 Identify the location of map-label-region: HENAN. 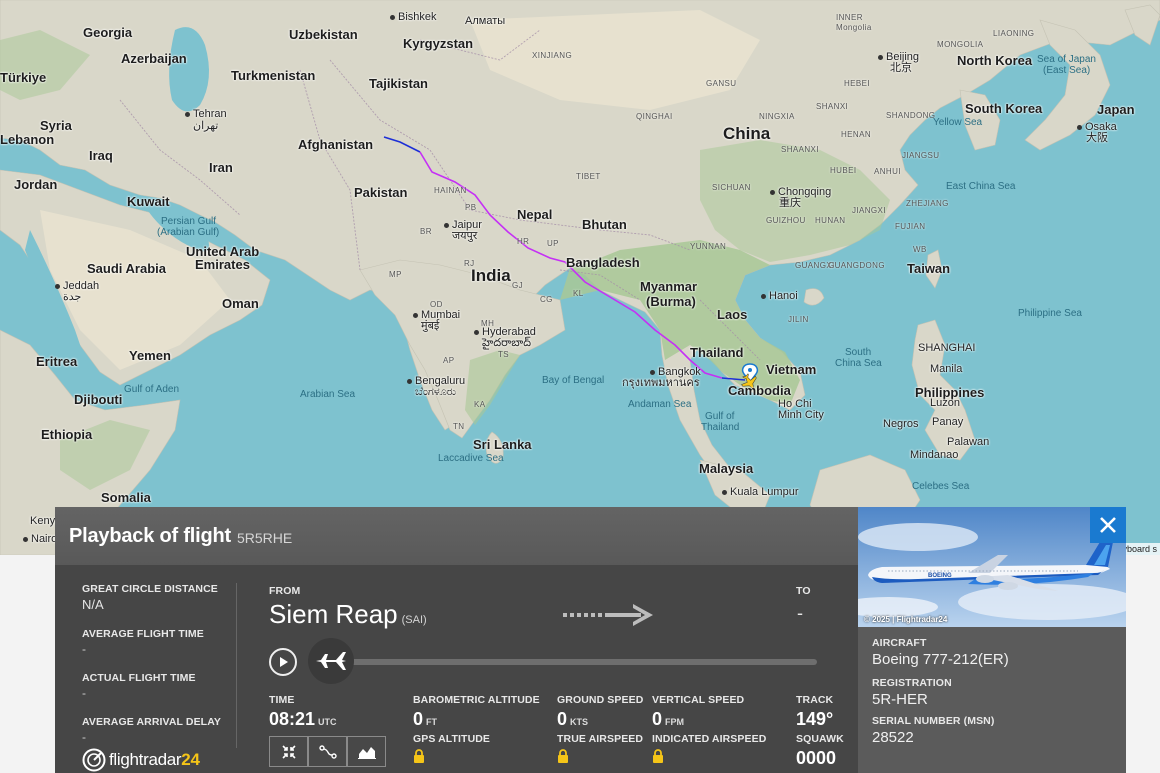
(856, 134).